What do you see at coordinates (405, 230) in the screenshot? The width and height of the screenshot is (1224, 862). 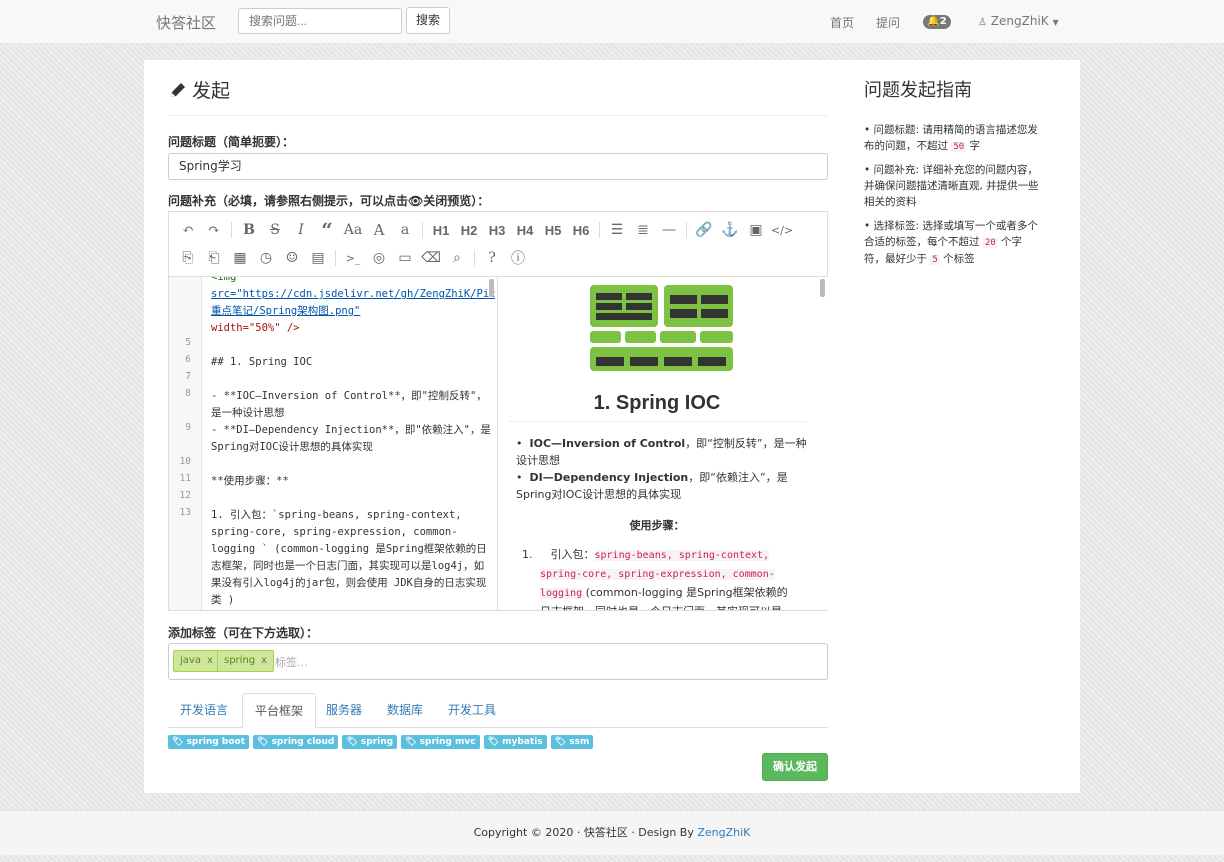 I see `lowercase-icon: a` at bounding box center [405, 230].